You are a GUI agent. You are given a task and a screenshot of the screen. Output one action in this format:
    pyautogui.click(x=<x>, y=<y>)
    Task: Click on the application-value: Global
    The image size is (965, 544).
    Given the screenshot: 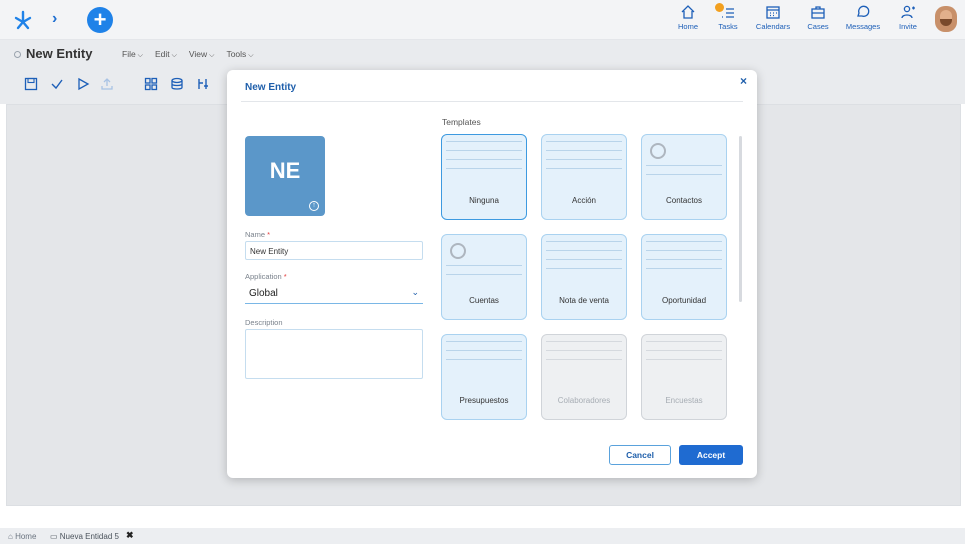 What is the action you would take?
    pyautogui.click(x=263, y=293)
    